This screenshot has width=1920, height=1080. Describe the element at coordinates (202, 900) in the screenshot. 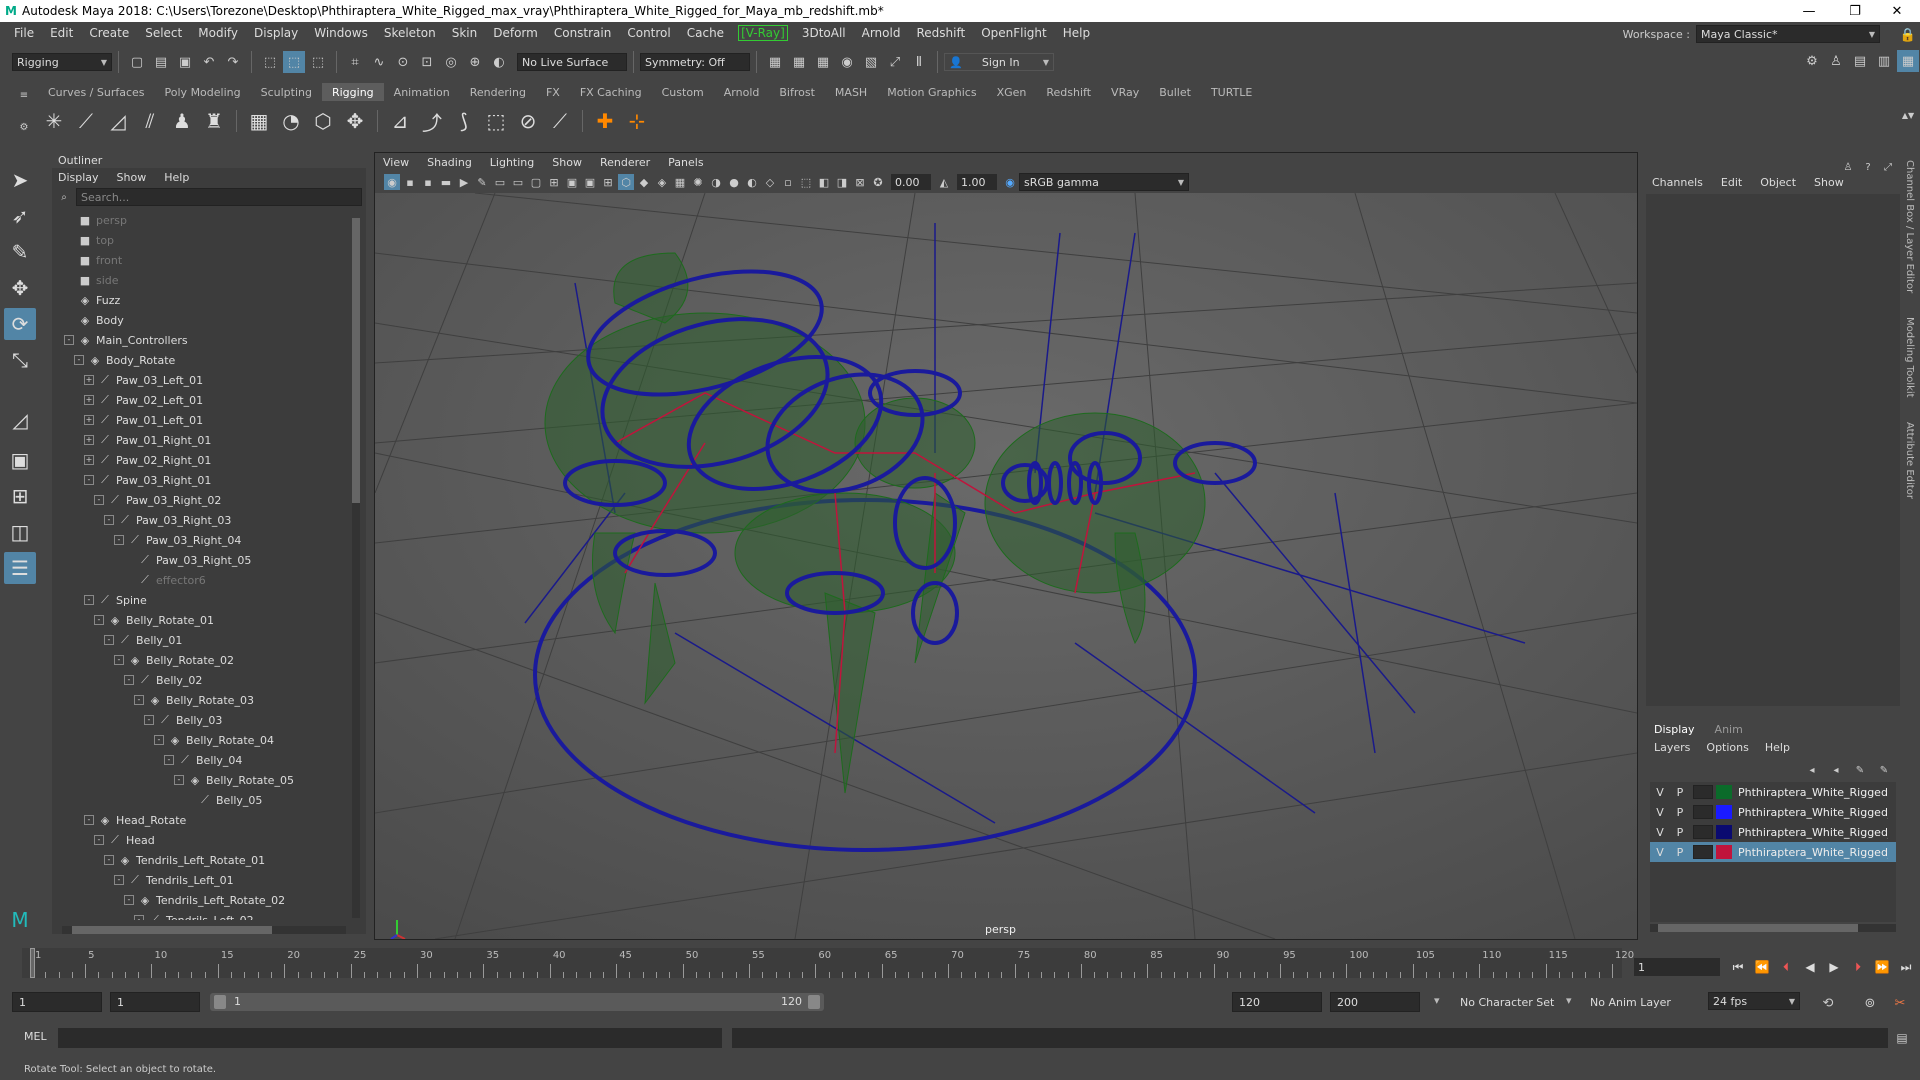

I see `outliner-item: - ◈ Tendrils_Left_Rotate_02` at that location.